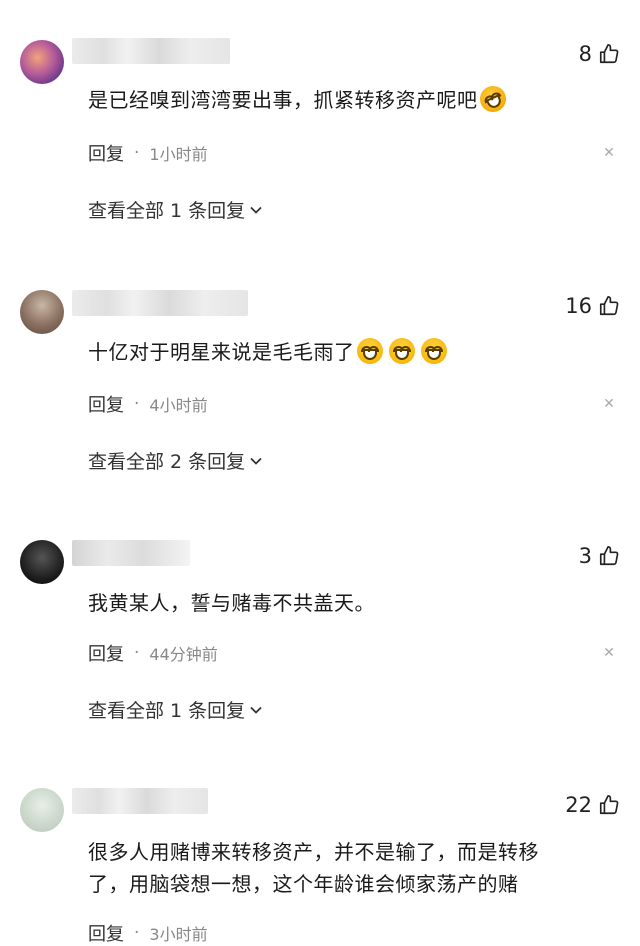 The height and width of the screenshot is (946, 640). Describe the element at coordinates (344, 99) in the screenshot. I see `comment-text: 是已经嗅到湾湾要出事，抓紧转移资产呢吧` at that location.